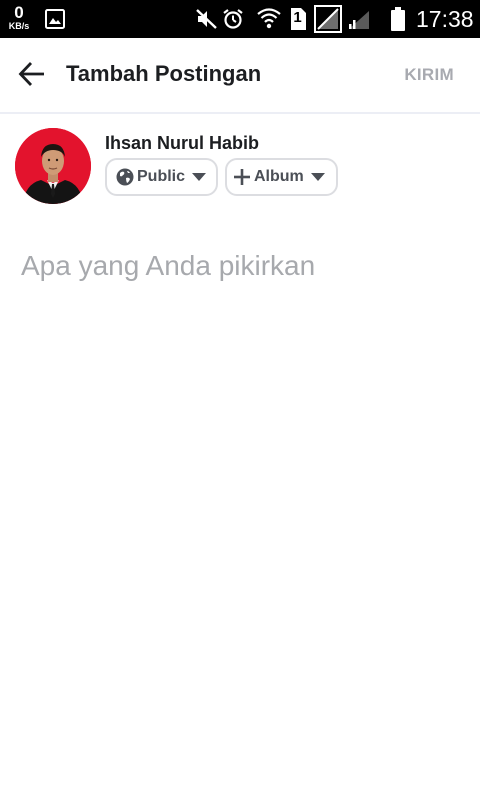 The image size is (480, 800). I want to click on battery-icon, so click(398, 21).